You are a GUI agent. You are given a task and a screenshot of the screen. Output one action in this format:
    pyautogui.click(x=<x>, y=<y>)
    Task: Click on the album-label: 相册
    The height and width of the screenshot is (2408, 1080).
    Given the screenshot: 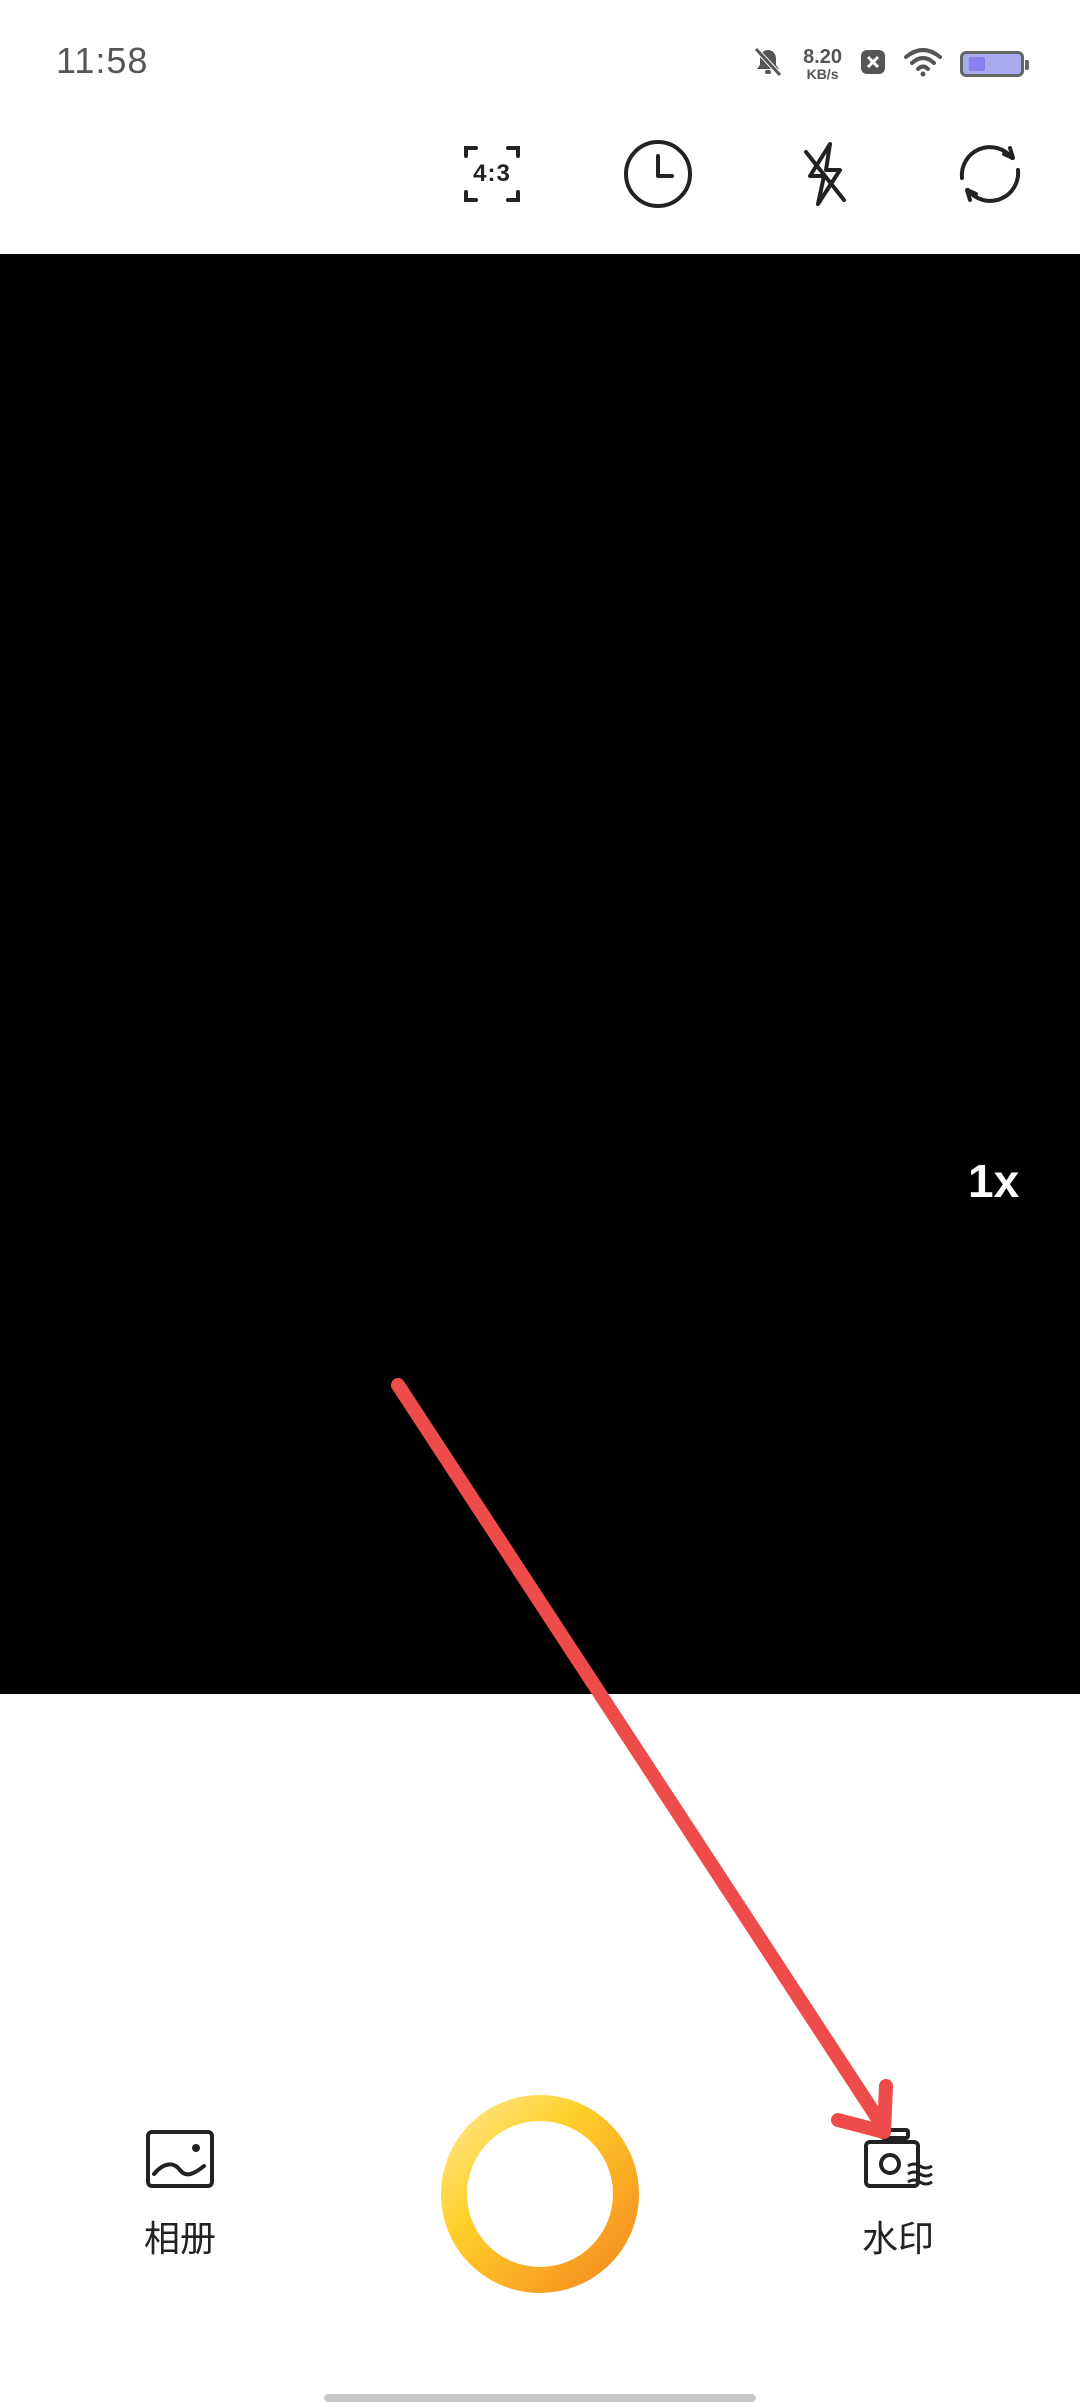 What is the action you would take?
    pyautogui.click(x=179, y=2239)
    